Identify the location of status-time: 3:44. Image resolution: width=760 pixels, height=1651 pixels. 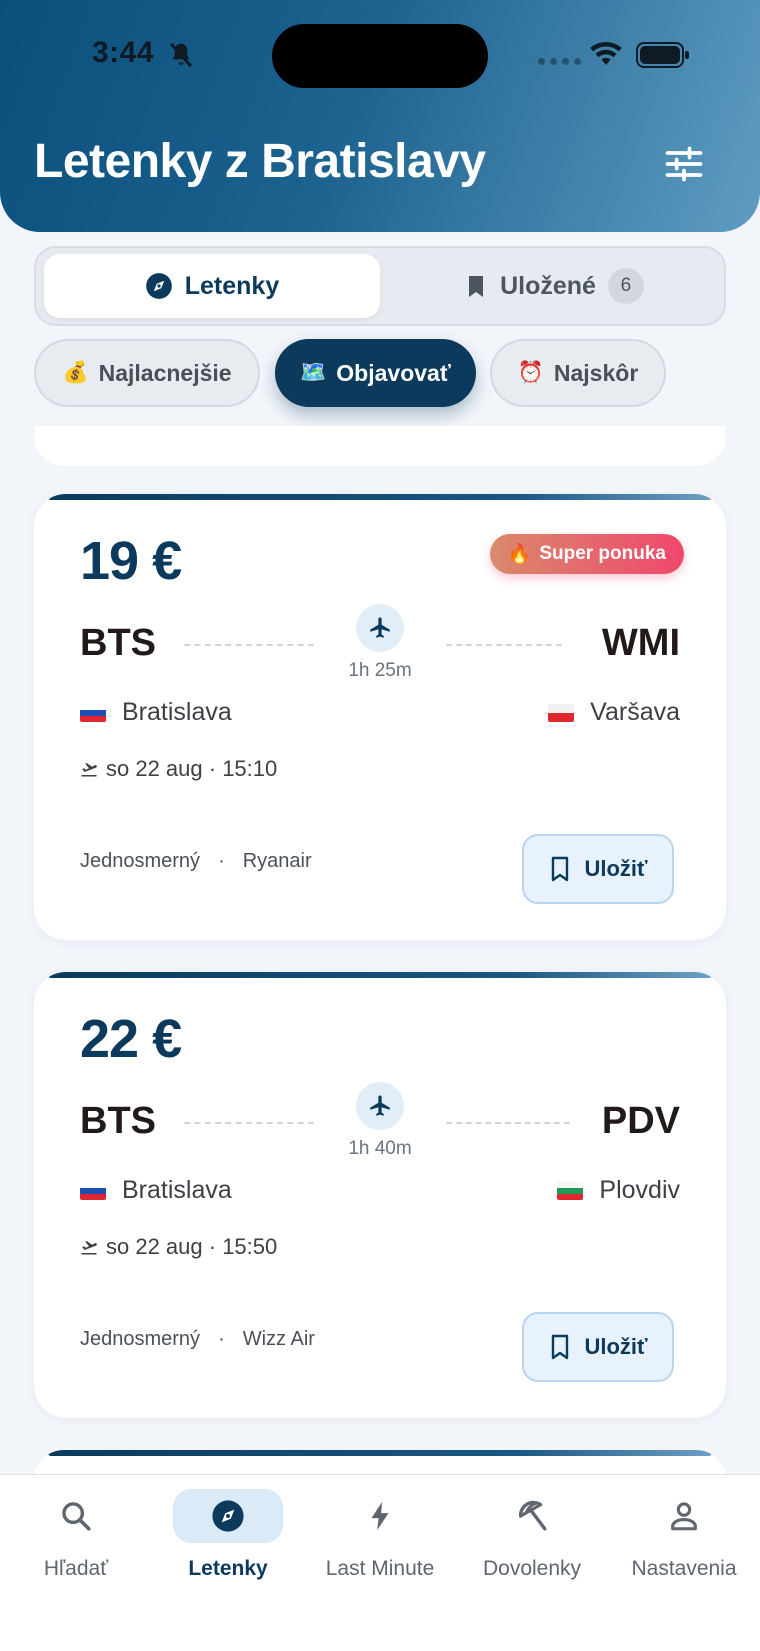
(123, 52).